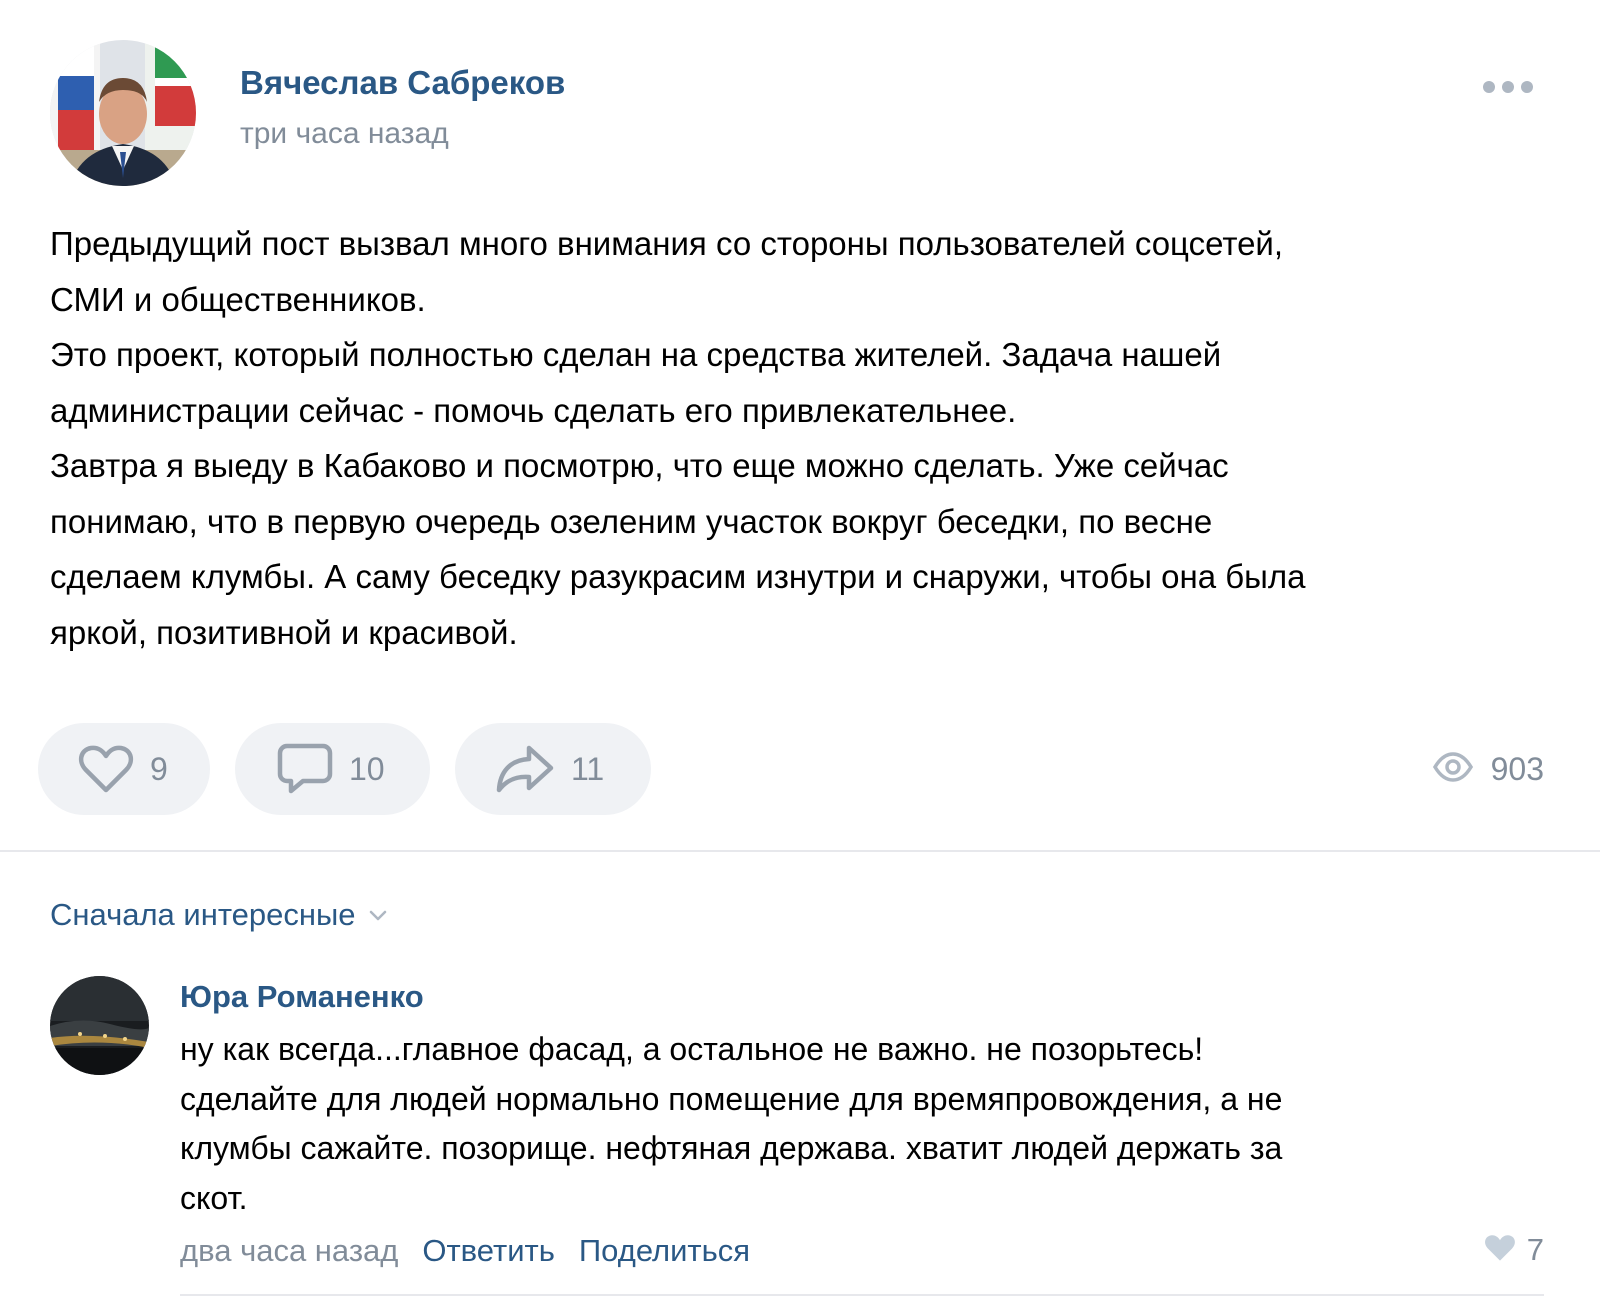 The image size is (1600, 1316). Describe the element at coordinates (488, 1251) in the screenshot. I see `reply-link: Ответить` at that location.